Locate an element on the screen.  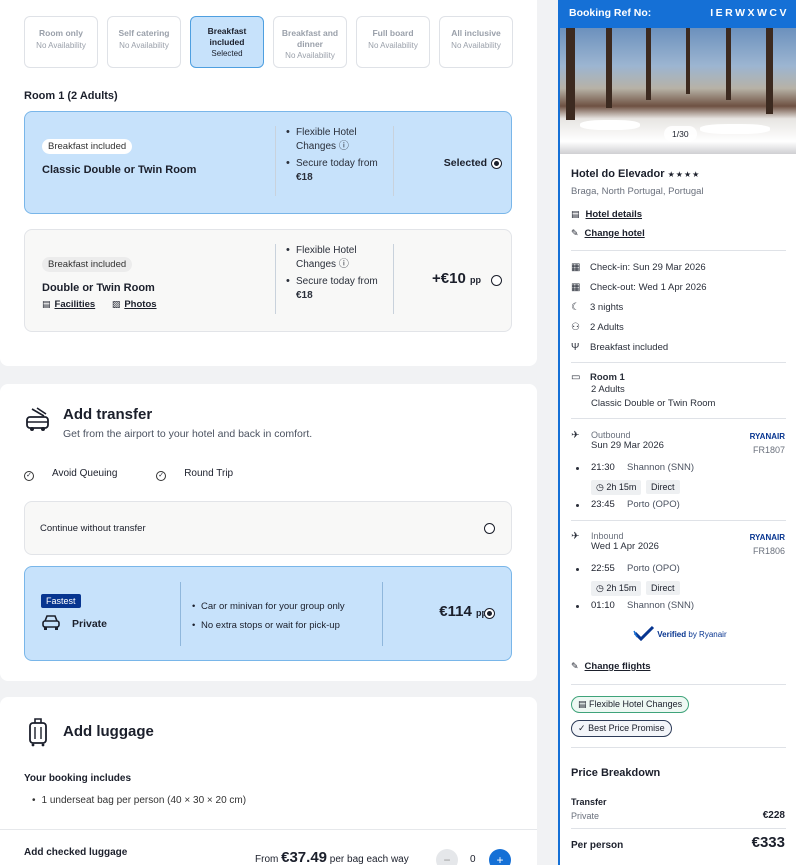
feature-secure-price: €18 is located at coordinates (304, 177).